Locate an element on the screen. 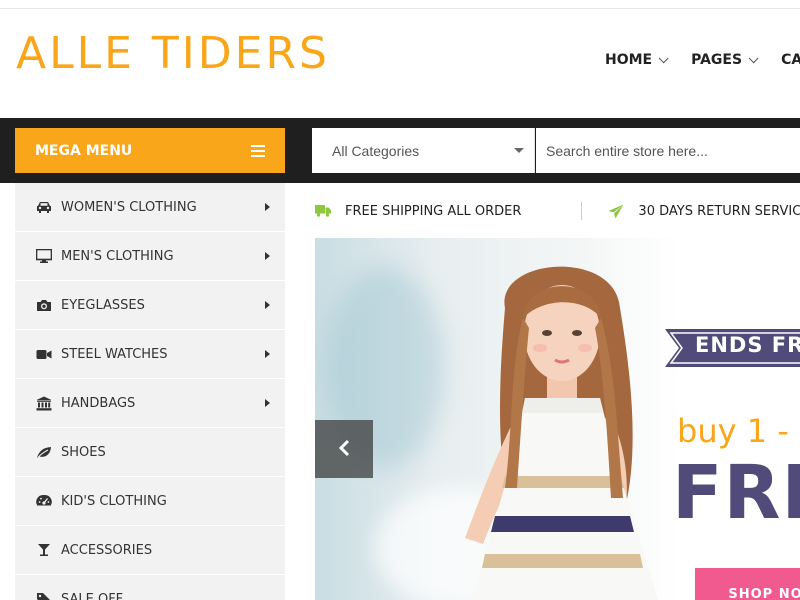  sidebar-item-eyeglasses: EYEGLASSES is located at coordinates (150, 305).